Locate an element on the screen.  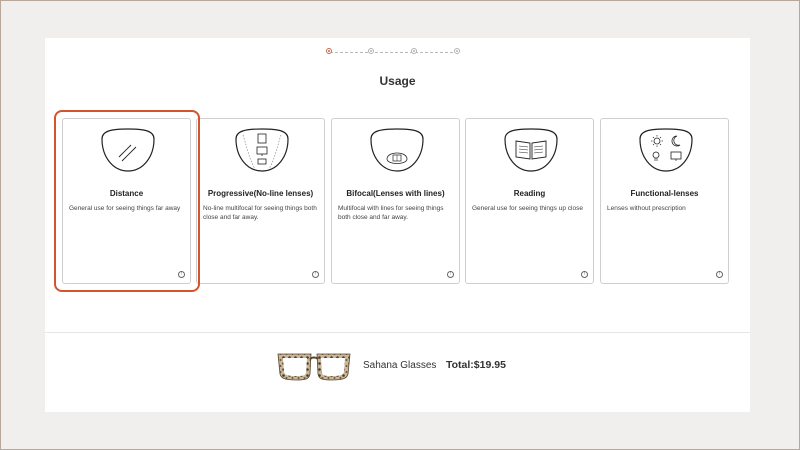
option-name: Distance is located at coordinates (126, 193).